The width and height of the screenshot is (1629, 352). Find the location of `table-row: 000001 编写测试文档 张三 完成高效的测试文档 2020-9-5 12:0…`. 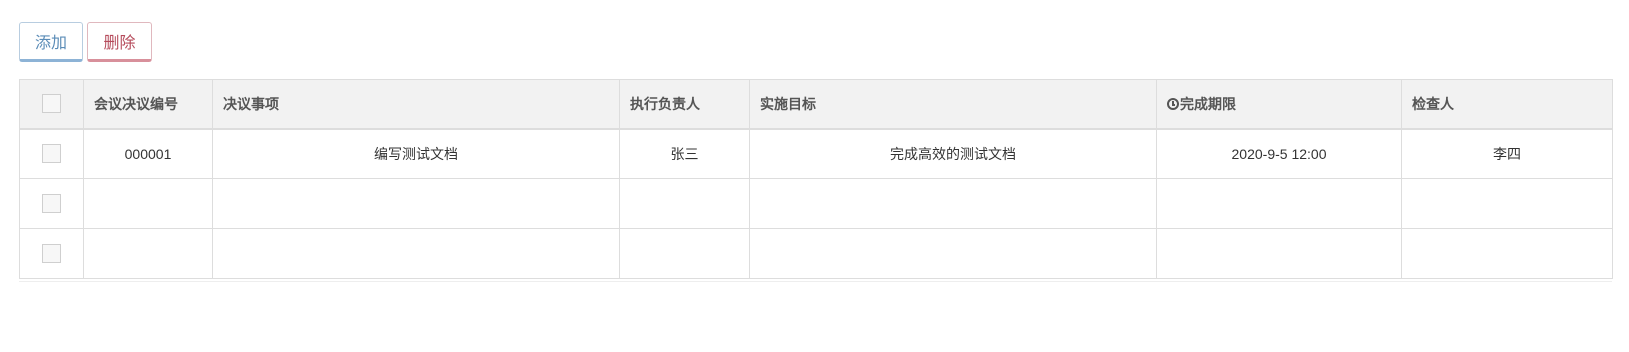

table-row: 000001 编写测试文档 张三 完成高效的测试文档 2020-9-5 12:0… is located at coordinates (816, 153).